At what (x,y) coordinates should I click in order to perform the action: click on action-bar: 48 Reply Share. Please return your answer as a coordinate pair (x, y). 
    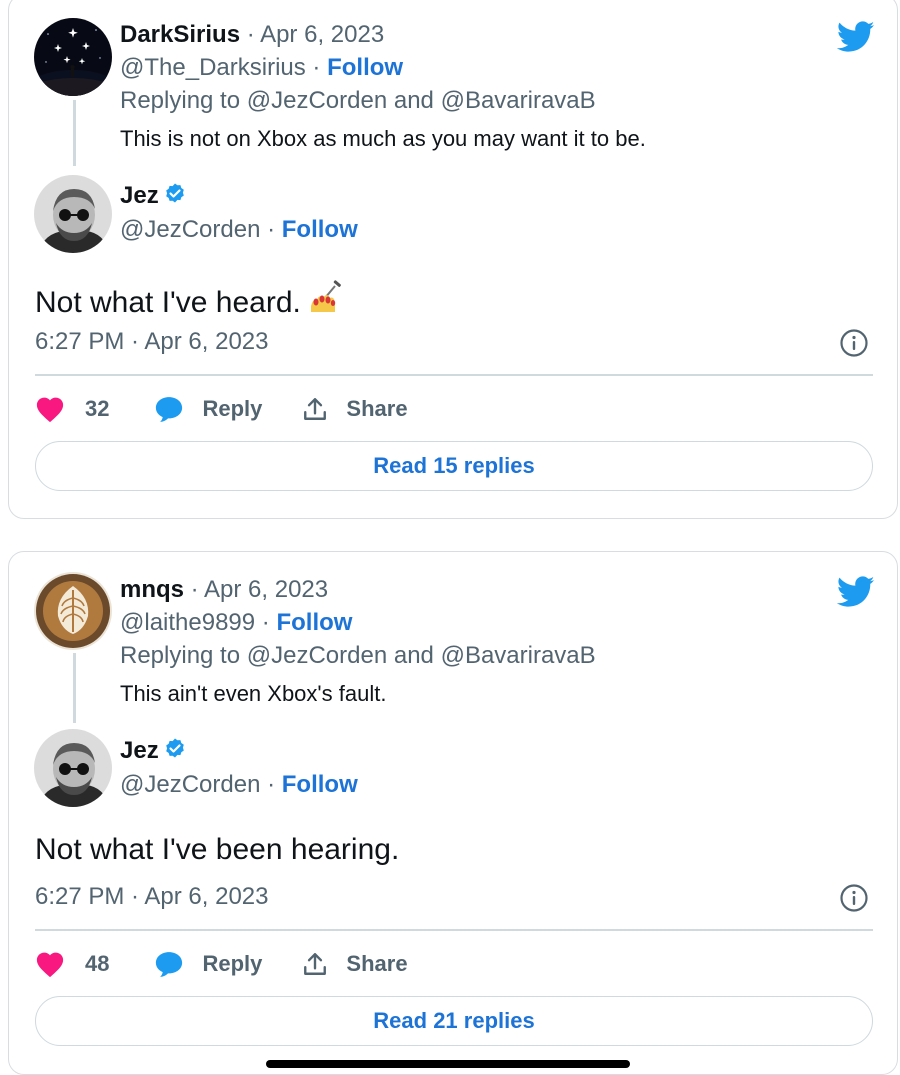
    Looking at the image, I should click on (221, 964).